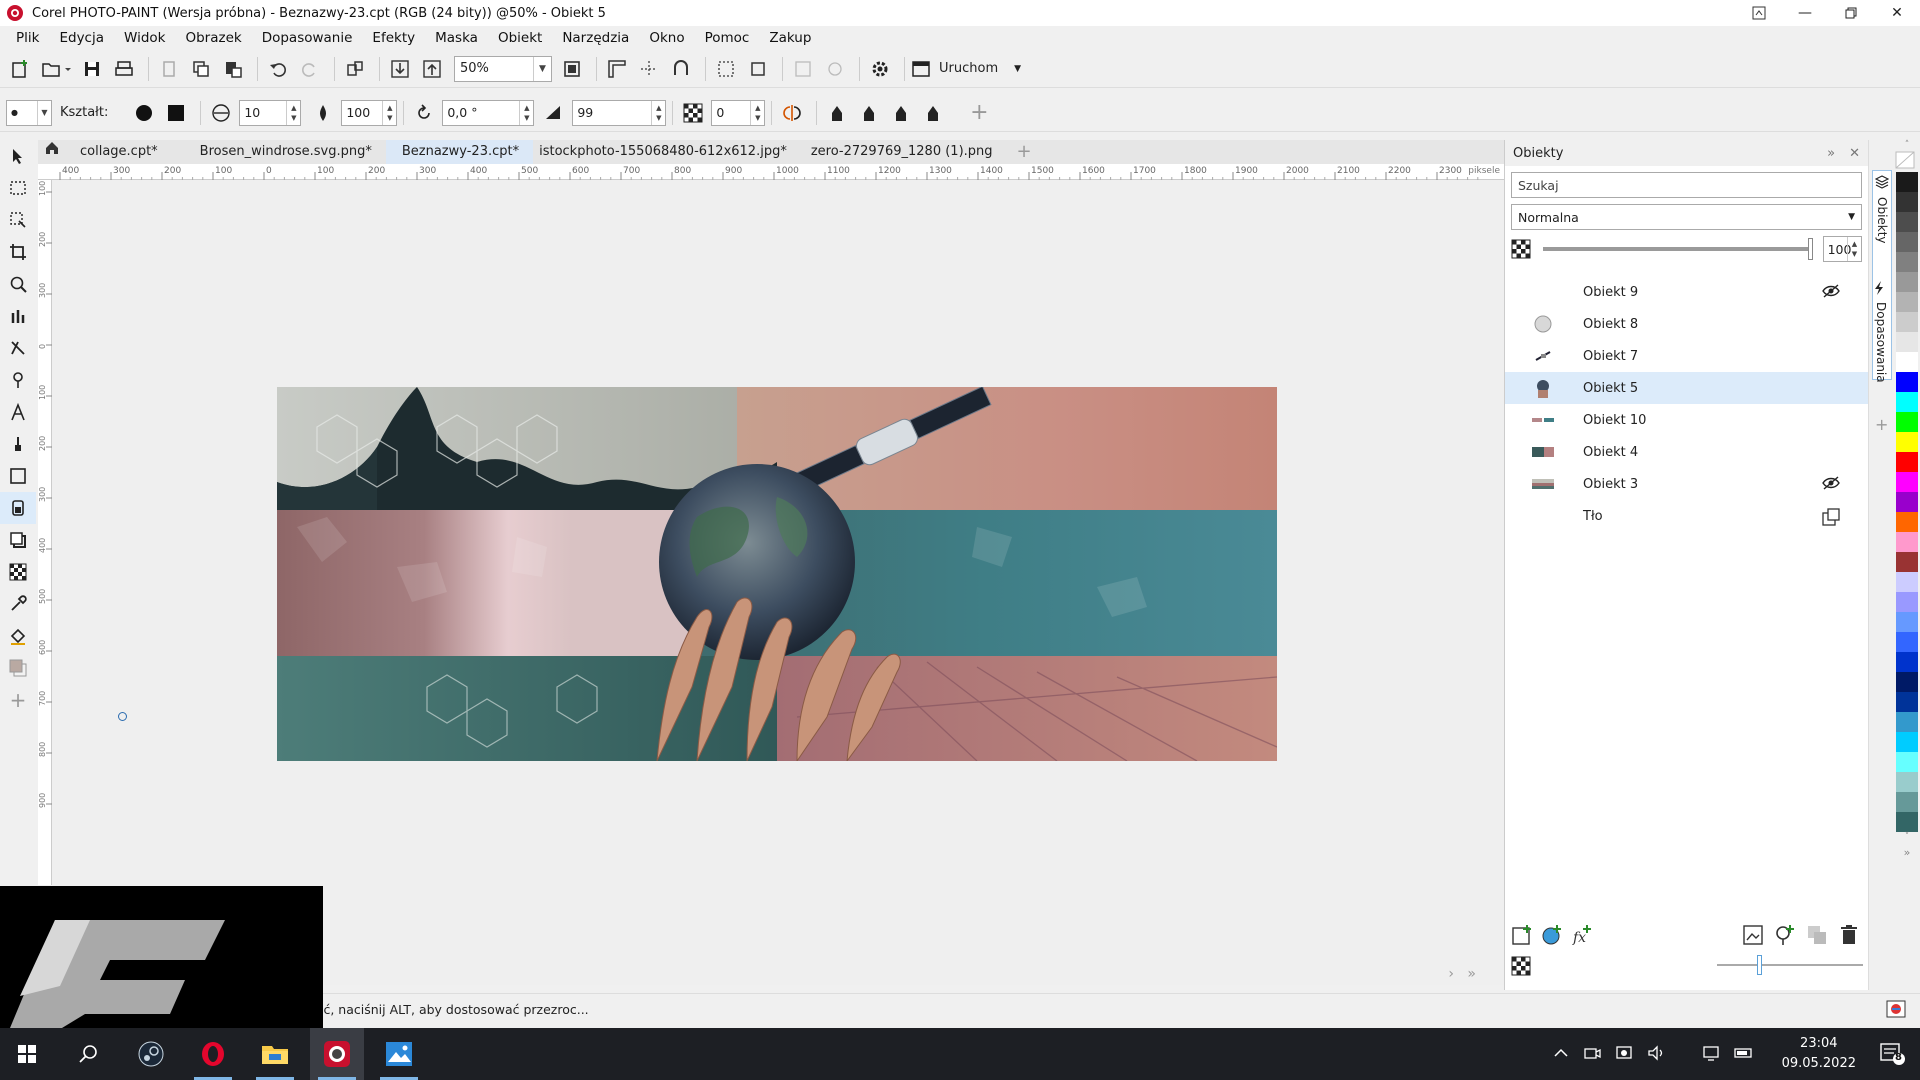  Describe the element at coordinates (1759, 13) in the screenshot. I see `window-preview-icon` at that location.